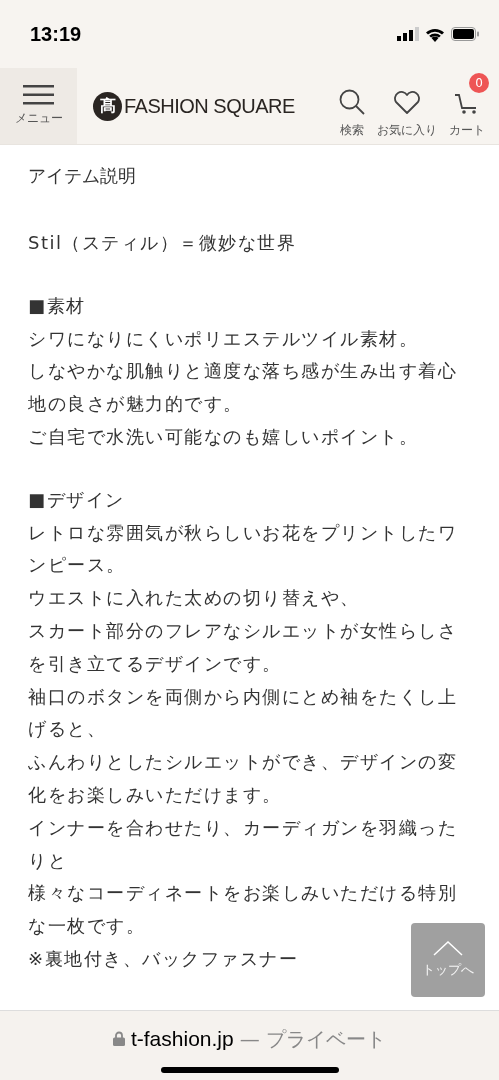 The width and height of the screenshot is (499, 1080). Describe the element at coordinates (162, 243) in the screenshot. I see `description-line: Stil（スティル）＝微妙な世界` at that location.